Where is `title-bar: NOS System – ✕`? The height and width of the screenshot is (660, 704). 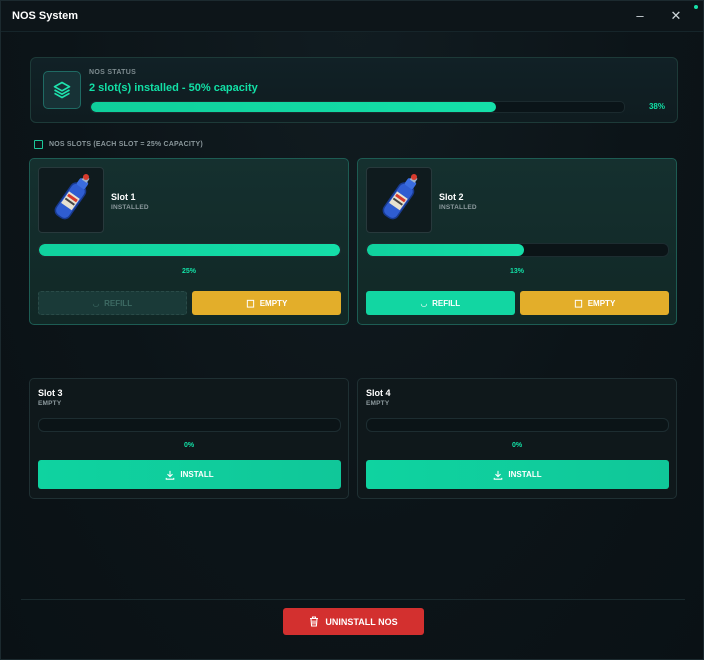
title-bar: NOS System – ✕ is located at coordinates (352, 16).